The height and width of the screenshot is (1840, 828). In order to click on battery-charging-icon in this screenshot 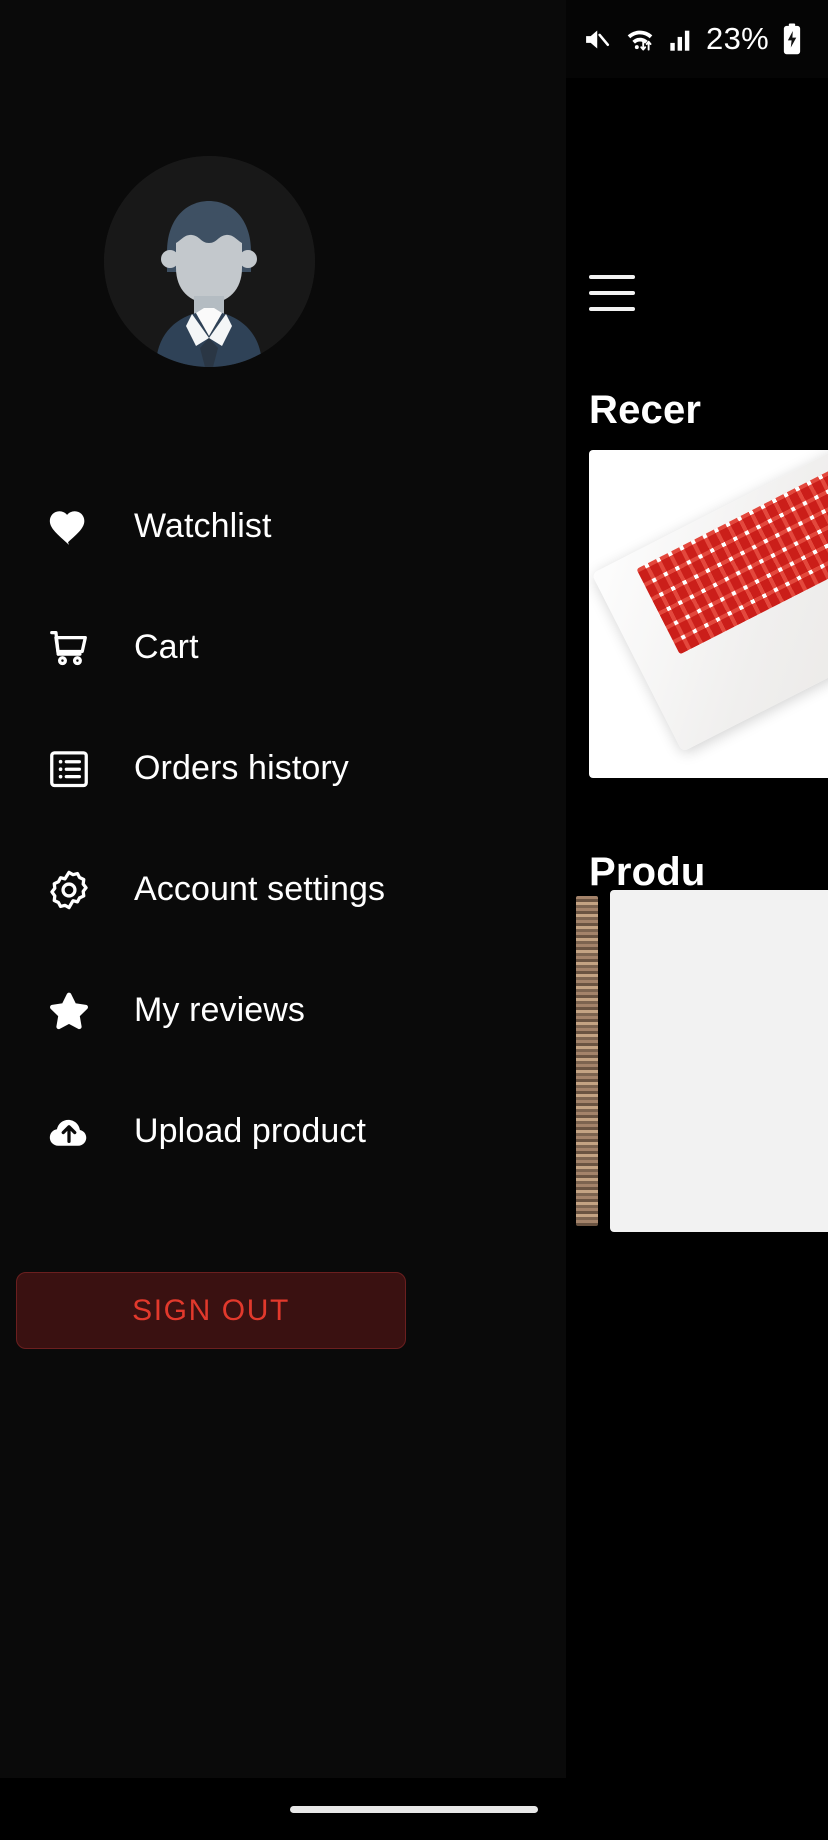, I will do `click(792, 39)`.